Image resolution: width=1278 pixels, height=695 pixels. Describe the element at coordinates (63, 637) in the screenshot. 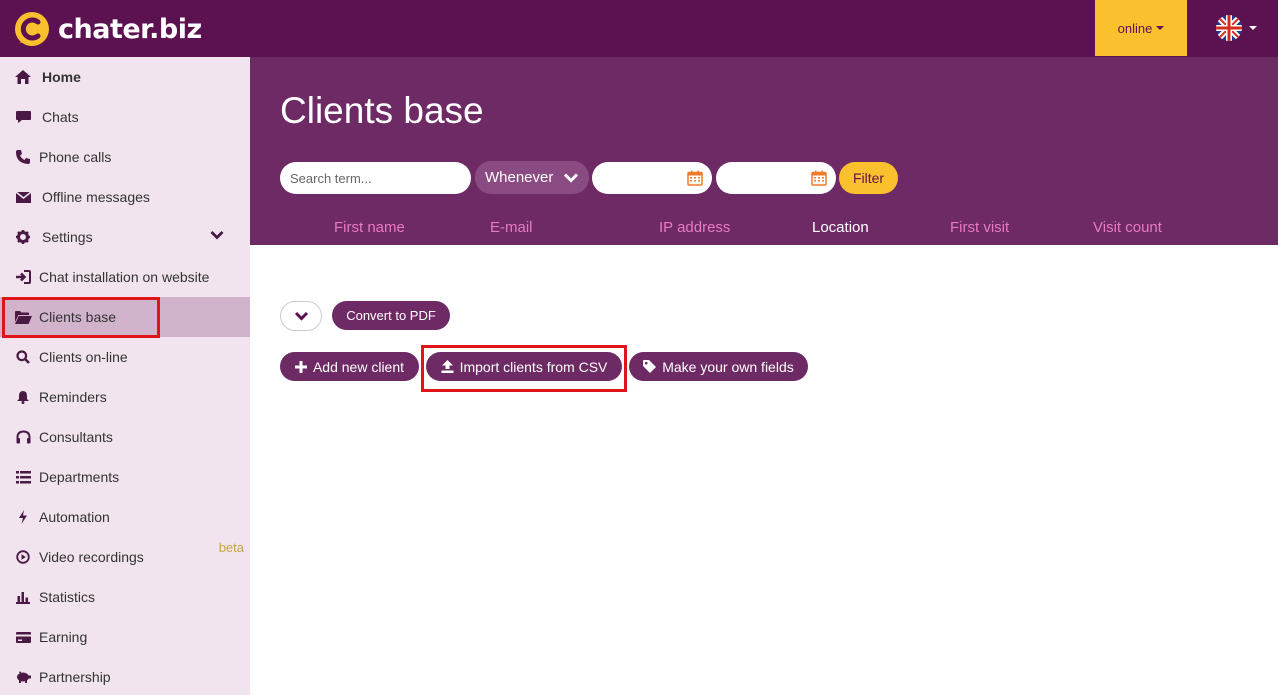

I see `sidebar-item-label: Earning` at that location.